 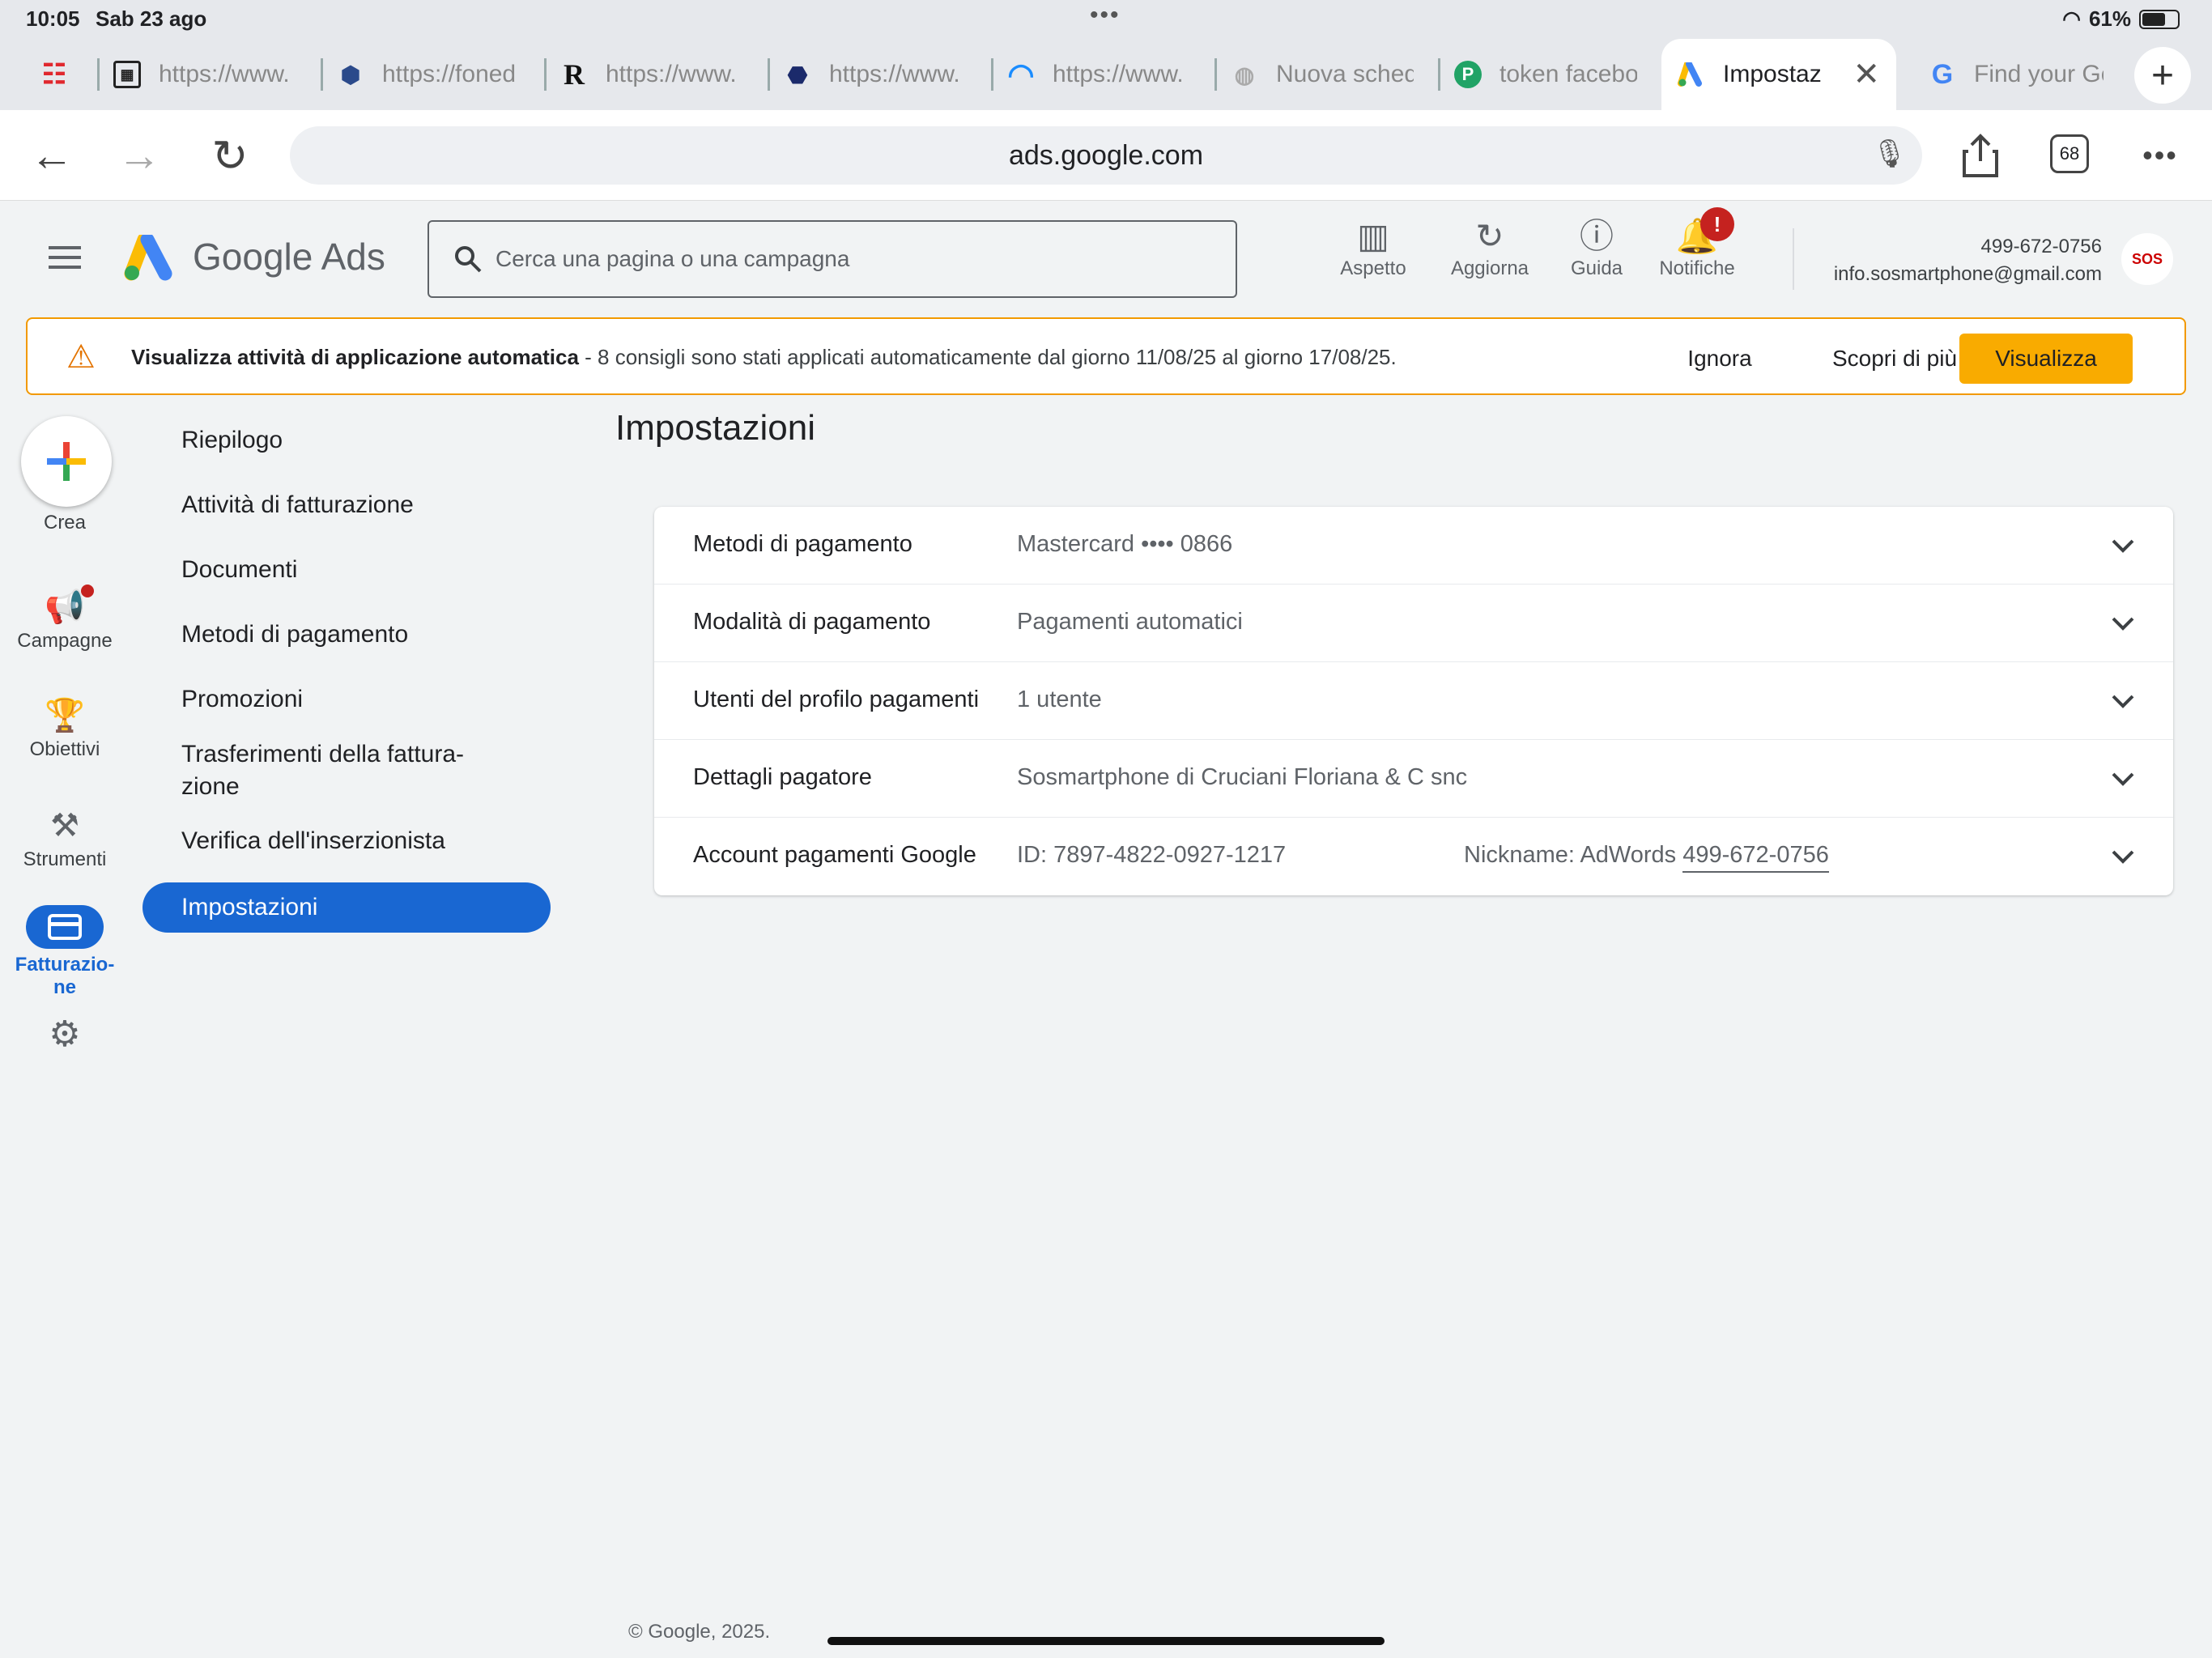 What do you see at coordinates (1756, 857) in the screenshot?
I see `nickname-link: 499-672-0756` at bounding box center [1756, 857].